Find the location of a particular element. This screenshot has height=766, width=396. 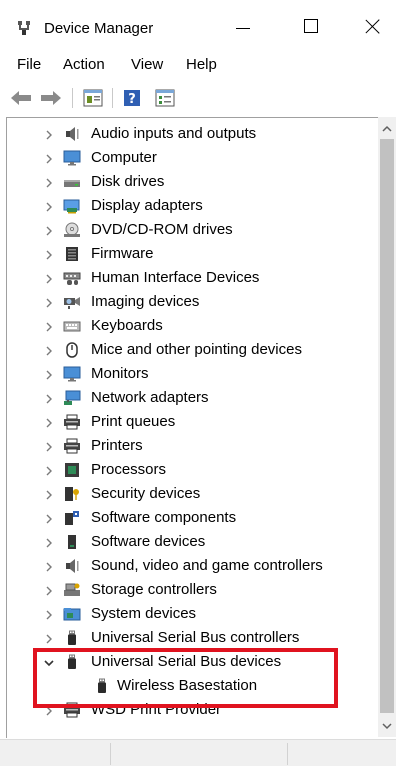

tree-item-mice-and-other-pointing-devices: Mice and other pointing devices is located at coordinates (193, 350).